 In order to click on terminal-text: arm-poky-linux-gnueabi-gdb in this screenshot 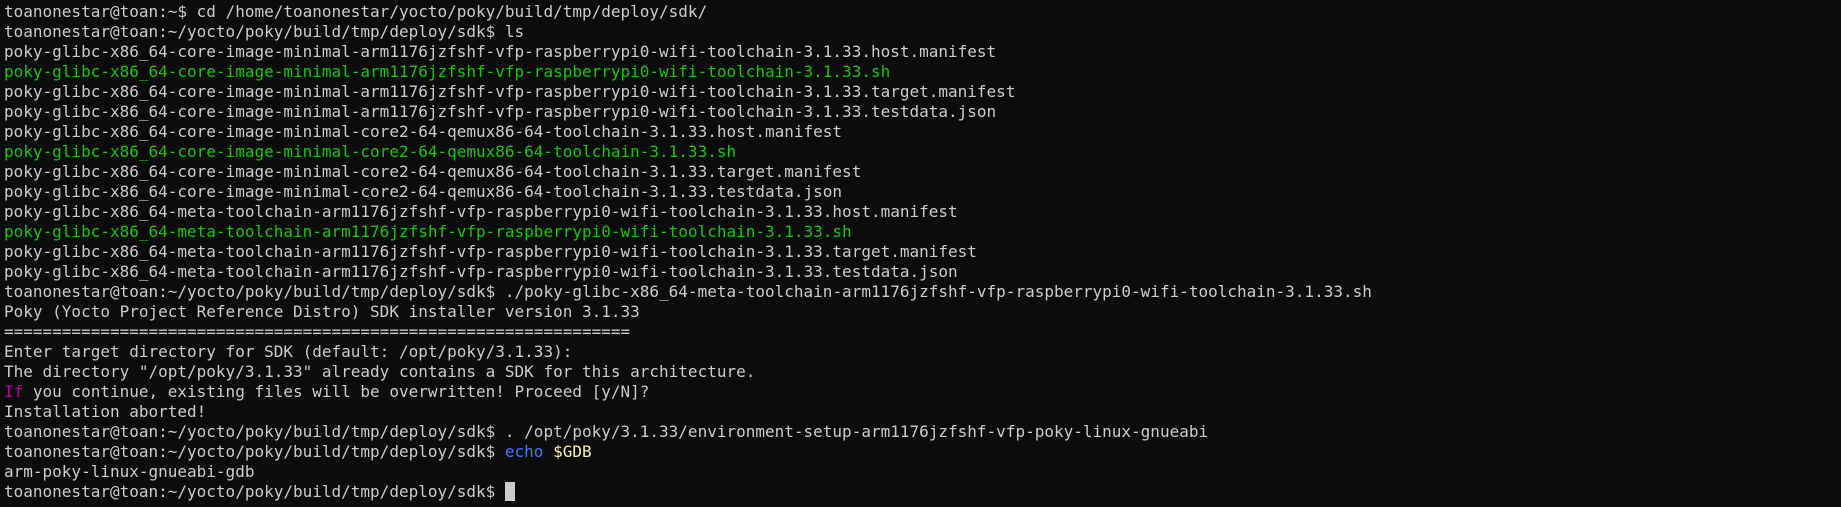, I will do `click(129, 471)`.